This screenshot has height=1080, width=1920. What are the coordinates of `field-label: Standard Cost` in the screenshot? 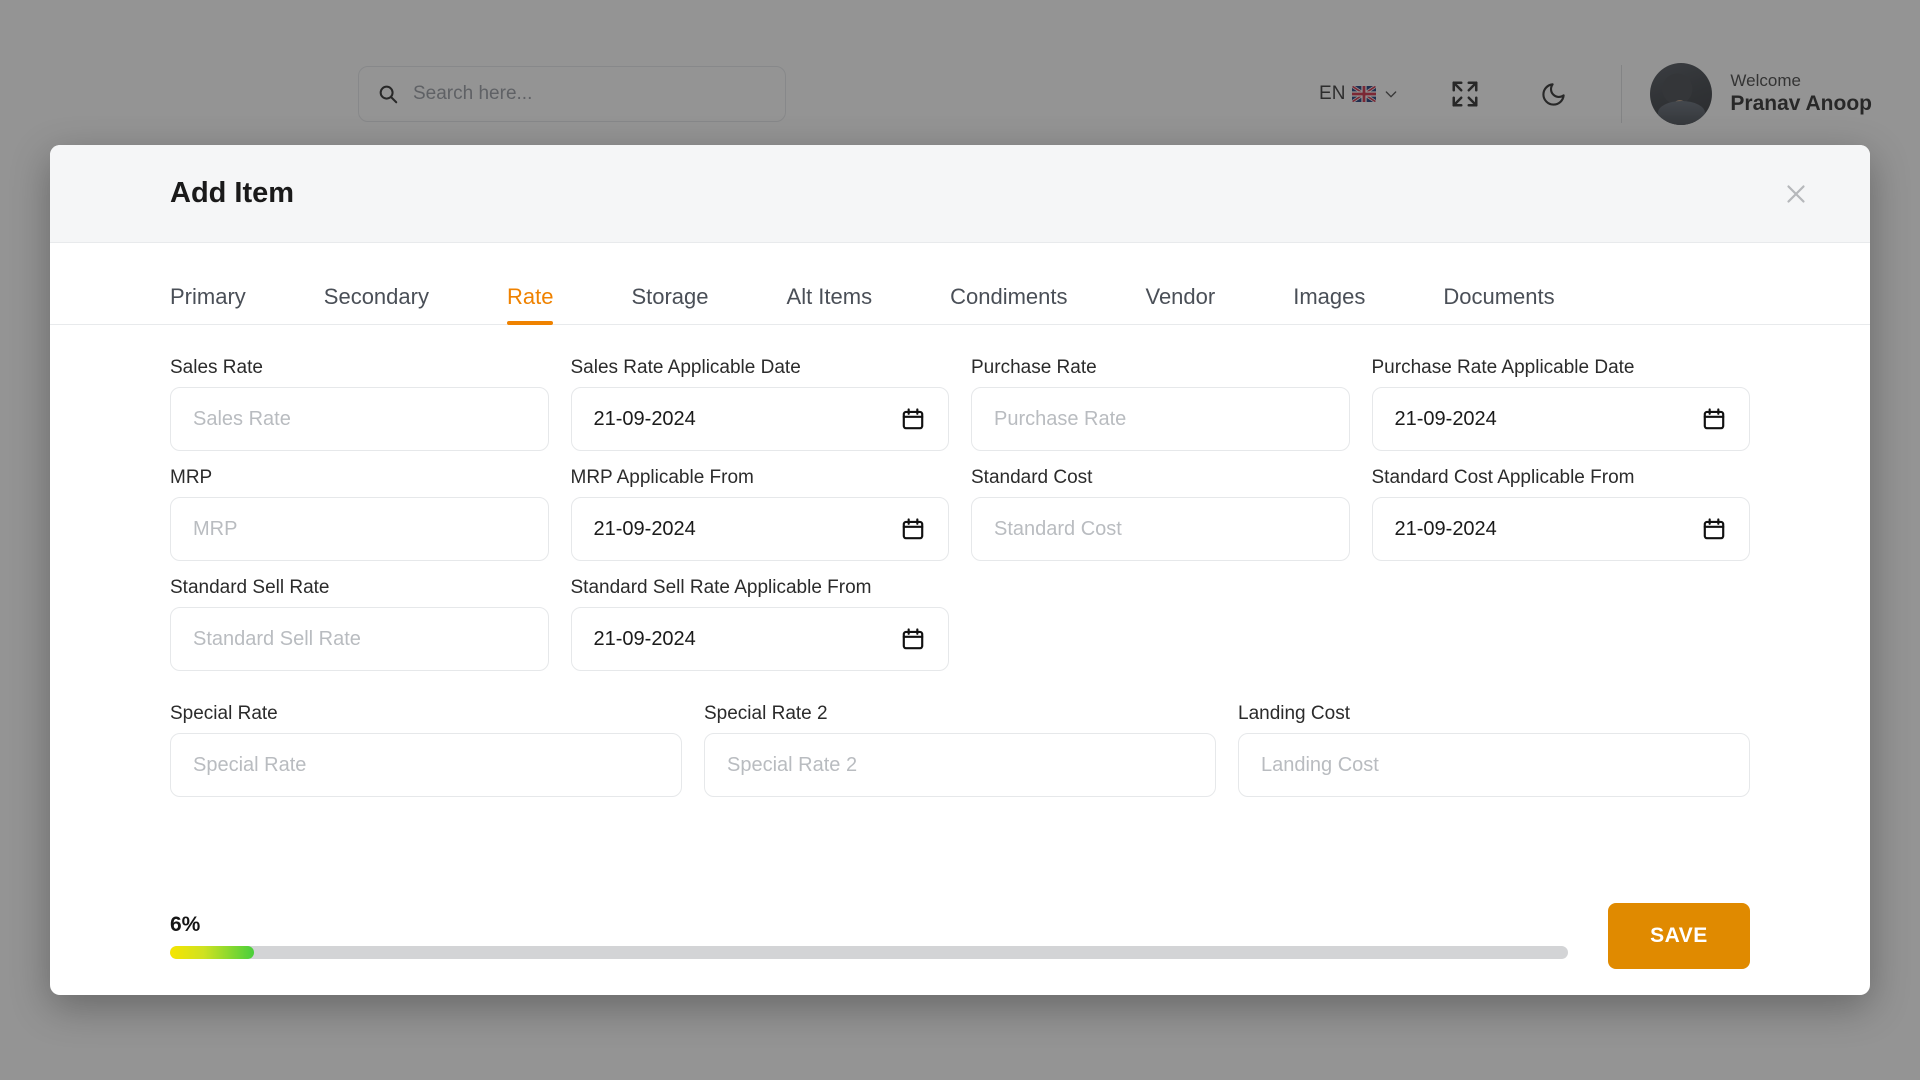 It's located at (1032, 477).